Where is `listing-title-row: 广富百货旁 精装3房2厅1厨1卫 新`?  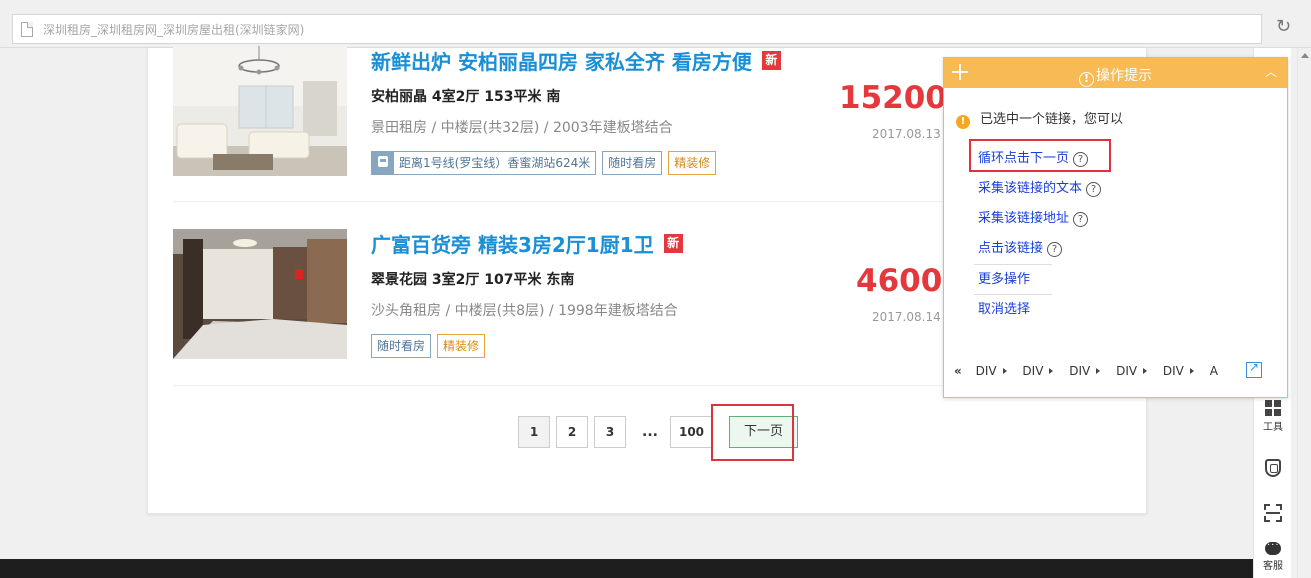 listing-title-row: 广富百货旁 精装3房2厅1厨1卫 新 is located at coordinates (527, 243).